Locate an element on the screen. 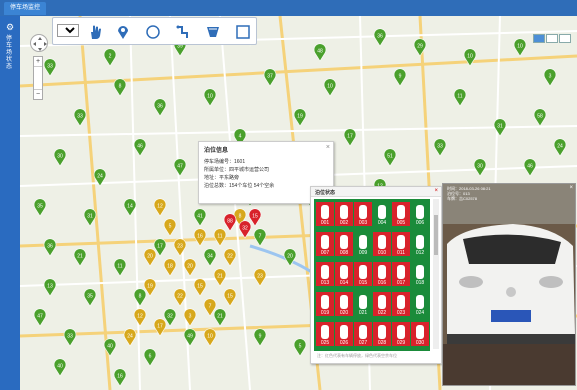 This screenshot has width=577, height=390. parking-space: 021 is located at coordinates (363, 304).